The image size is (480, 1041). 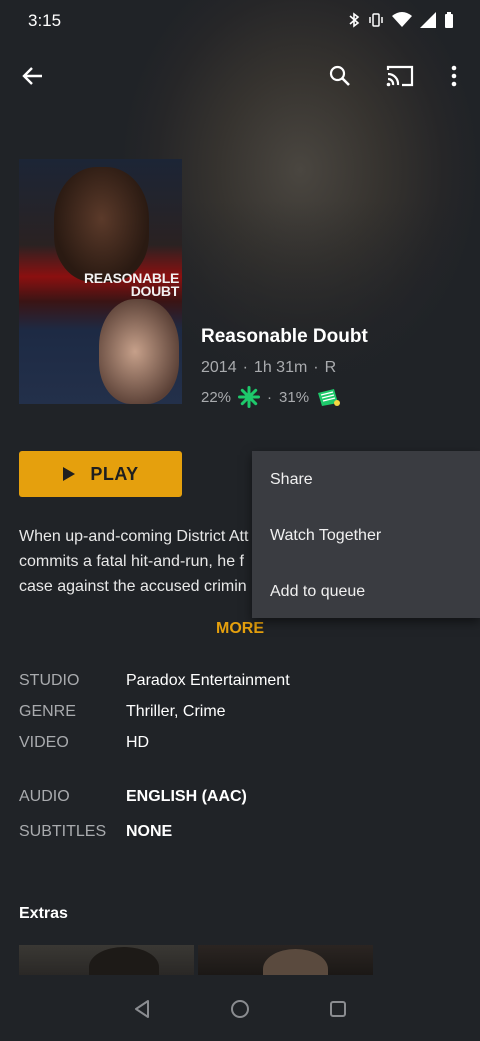 I want to click on search-button, so click(x=340, y=76).